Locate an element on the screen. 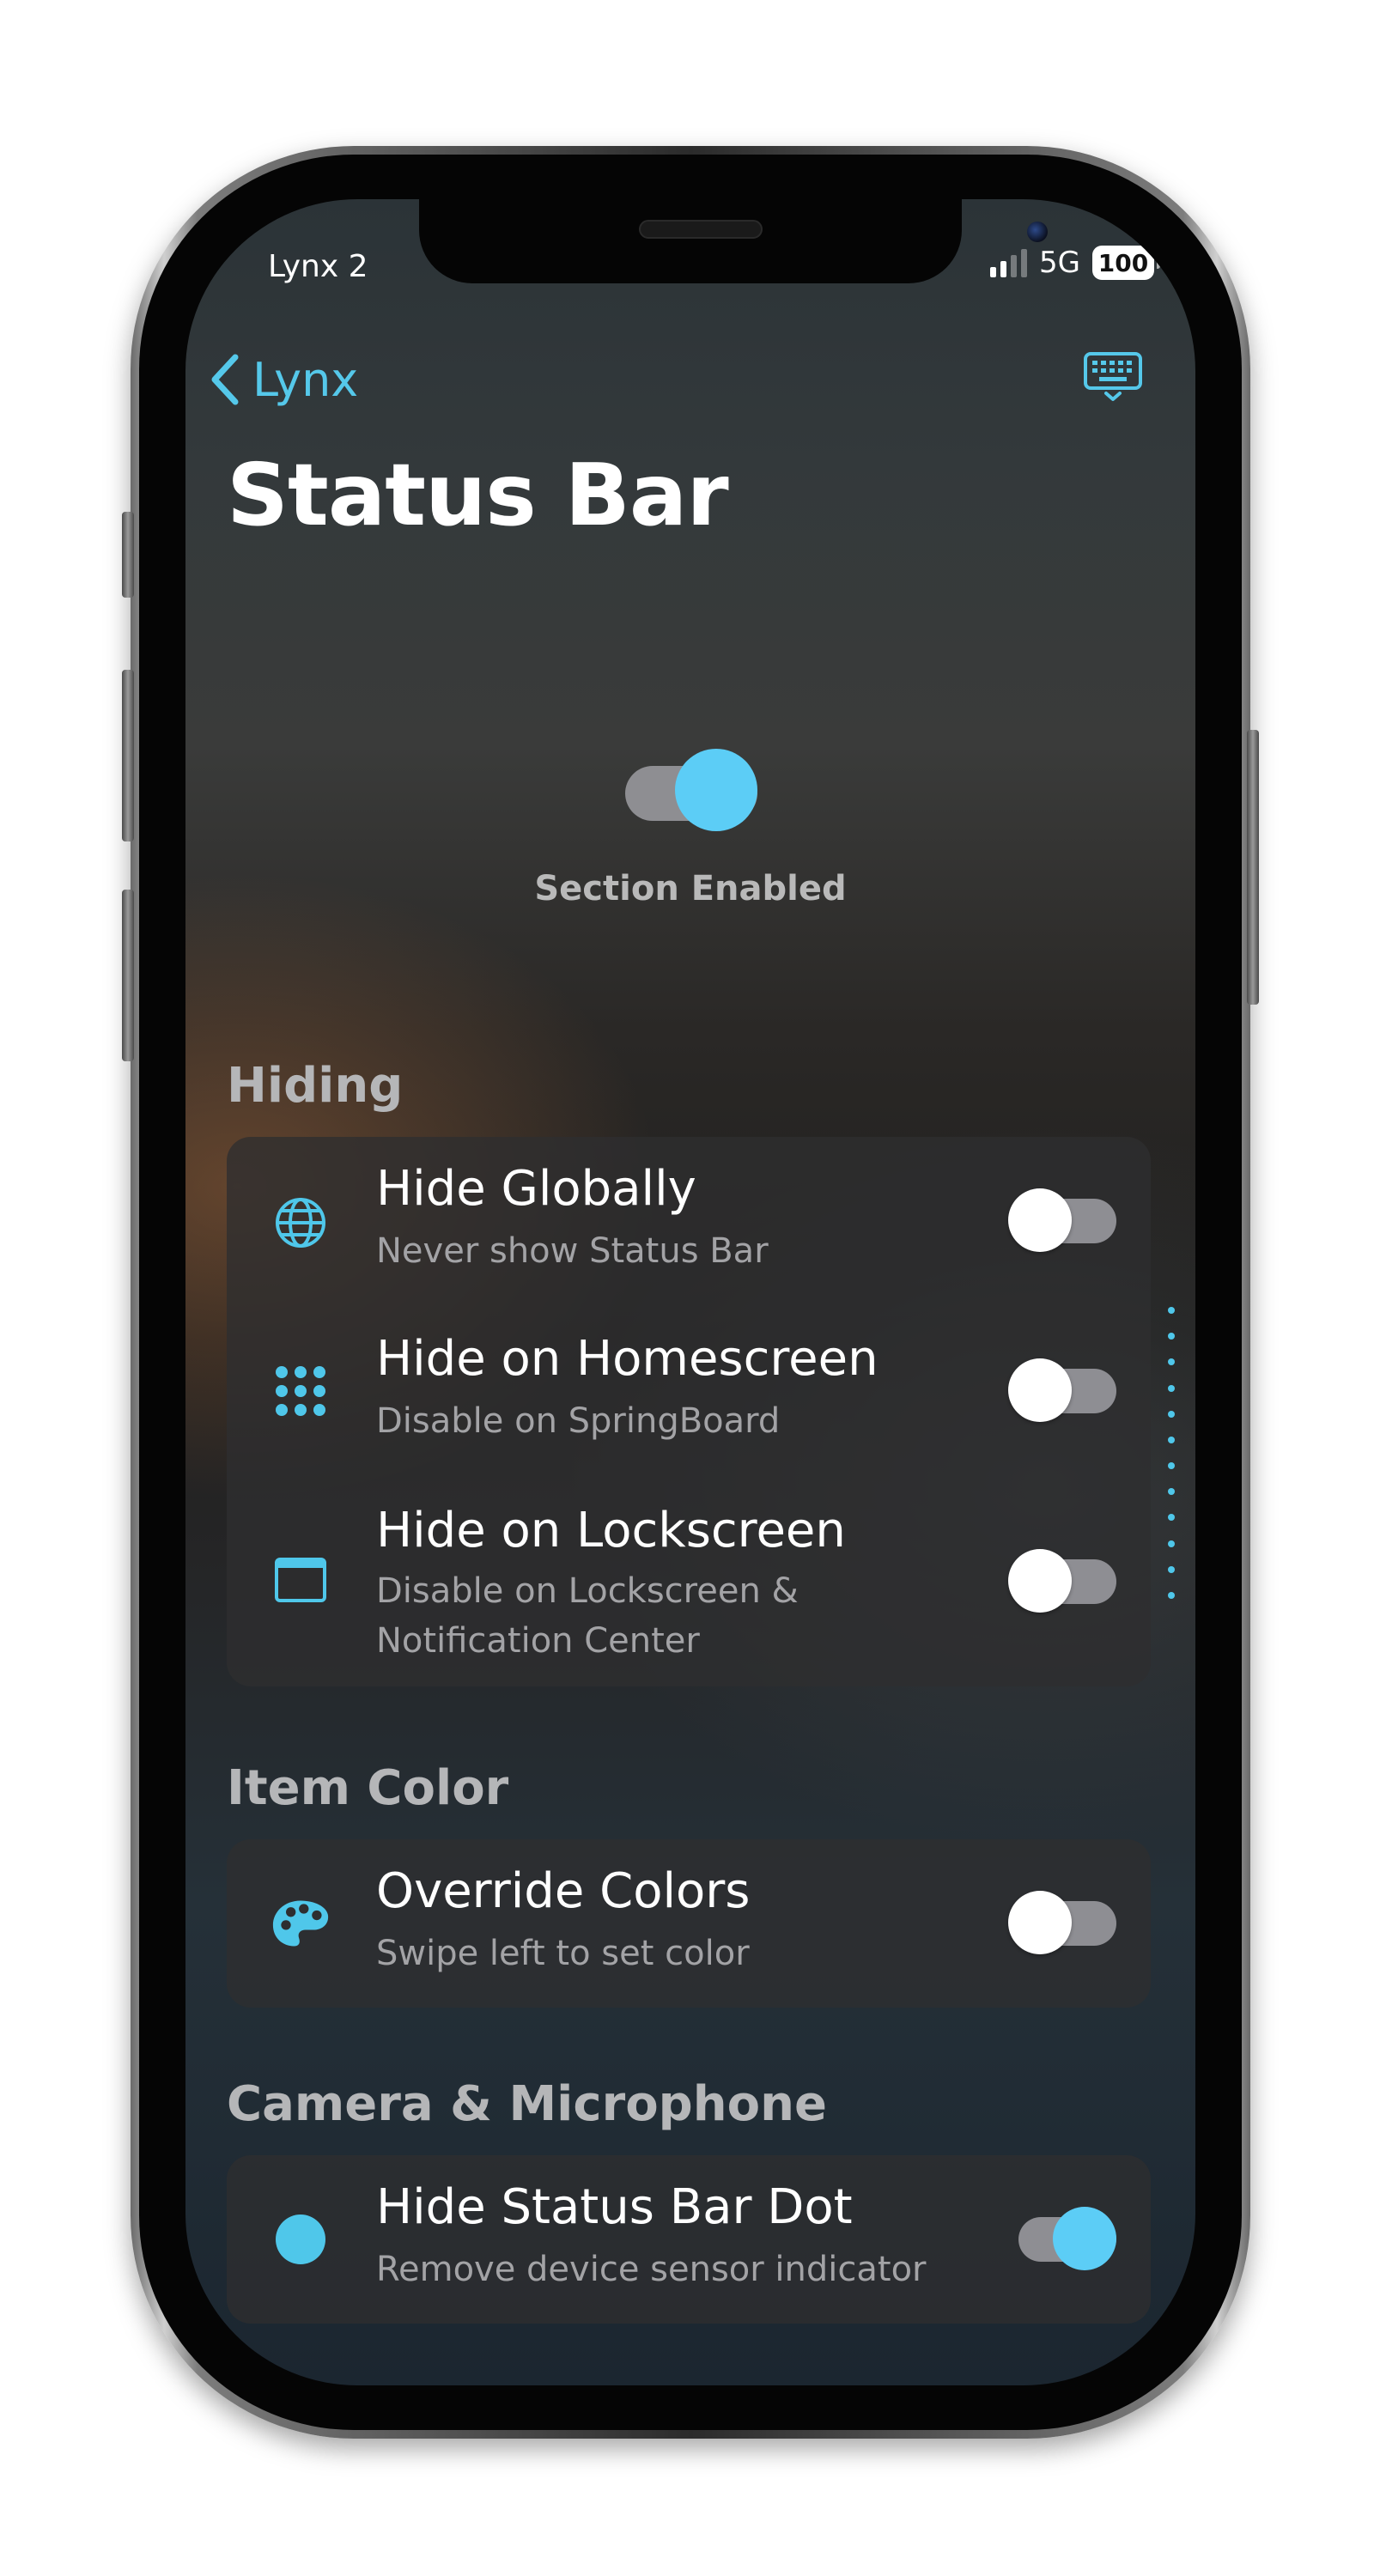 The width and height of the screenshot is (1374, 2576). row-title: Hide Status Bar Dot is located at coordinates (614, 2207).